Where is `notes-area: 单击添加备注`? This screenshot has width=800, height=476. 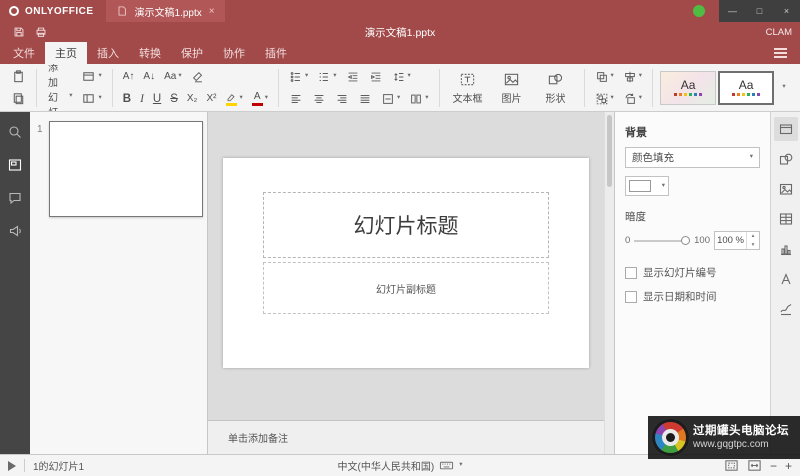
notes-area: 单击添加备注 is located at coordinates (406, 437).